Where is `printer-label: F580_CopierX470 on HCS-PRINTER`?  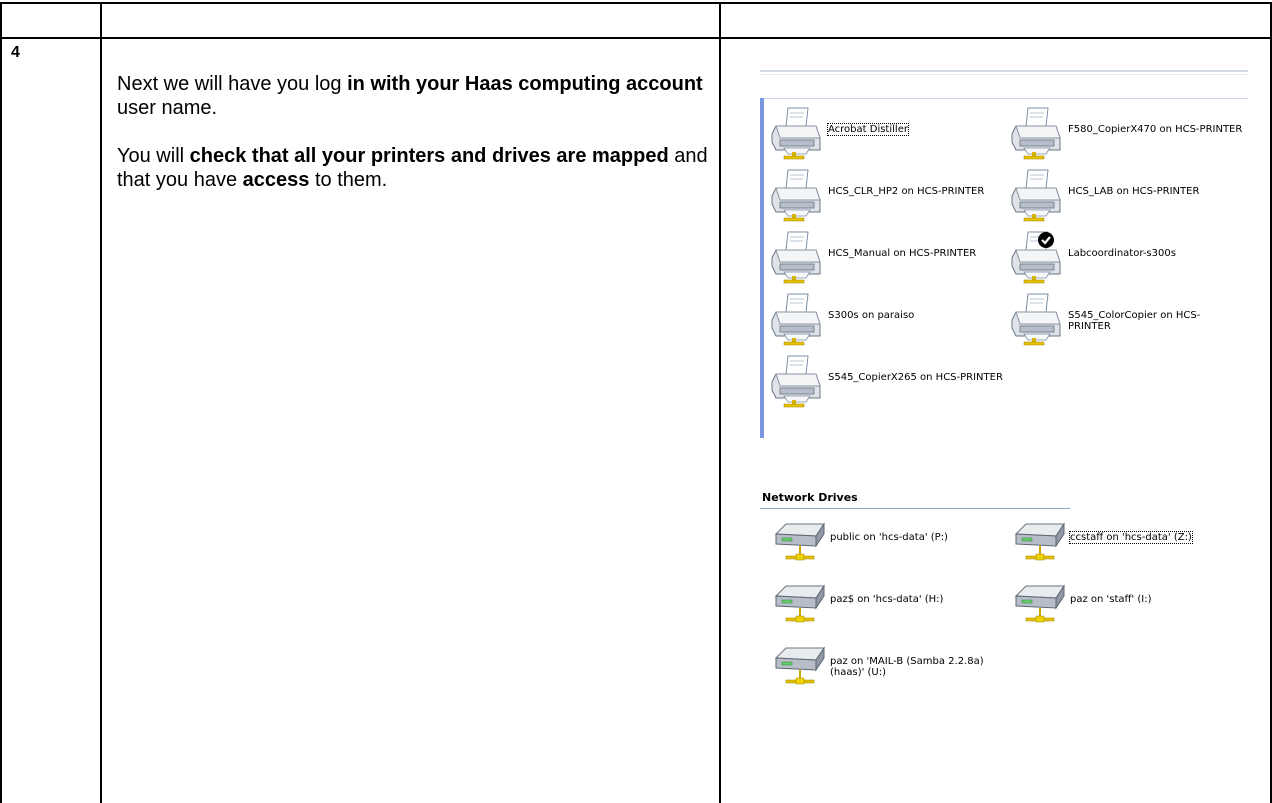 printer-label: F580_CopierX470 on HCS-PRINTER is located at coordinates (1155, 129).